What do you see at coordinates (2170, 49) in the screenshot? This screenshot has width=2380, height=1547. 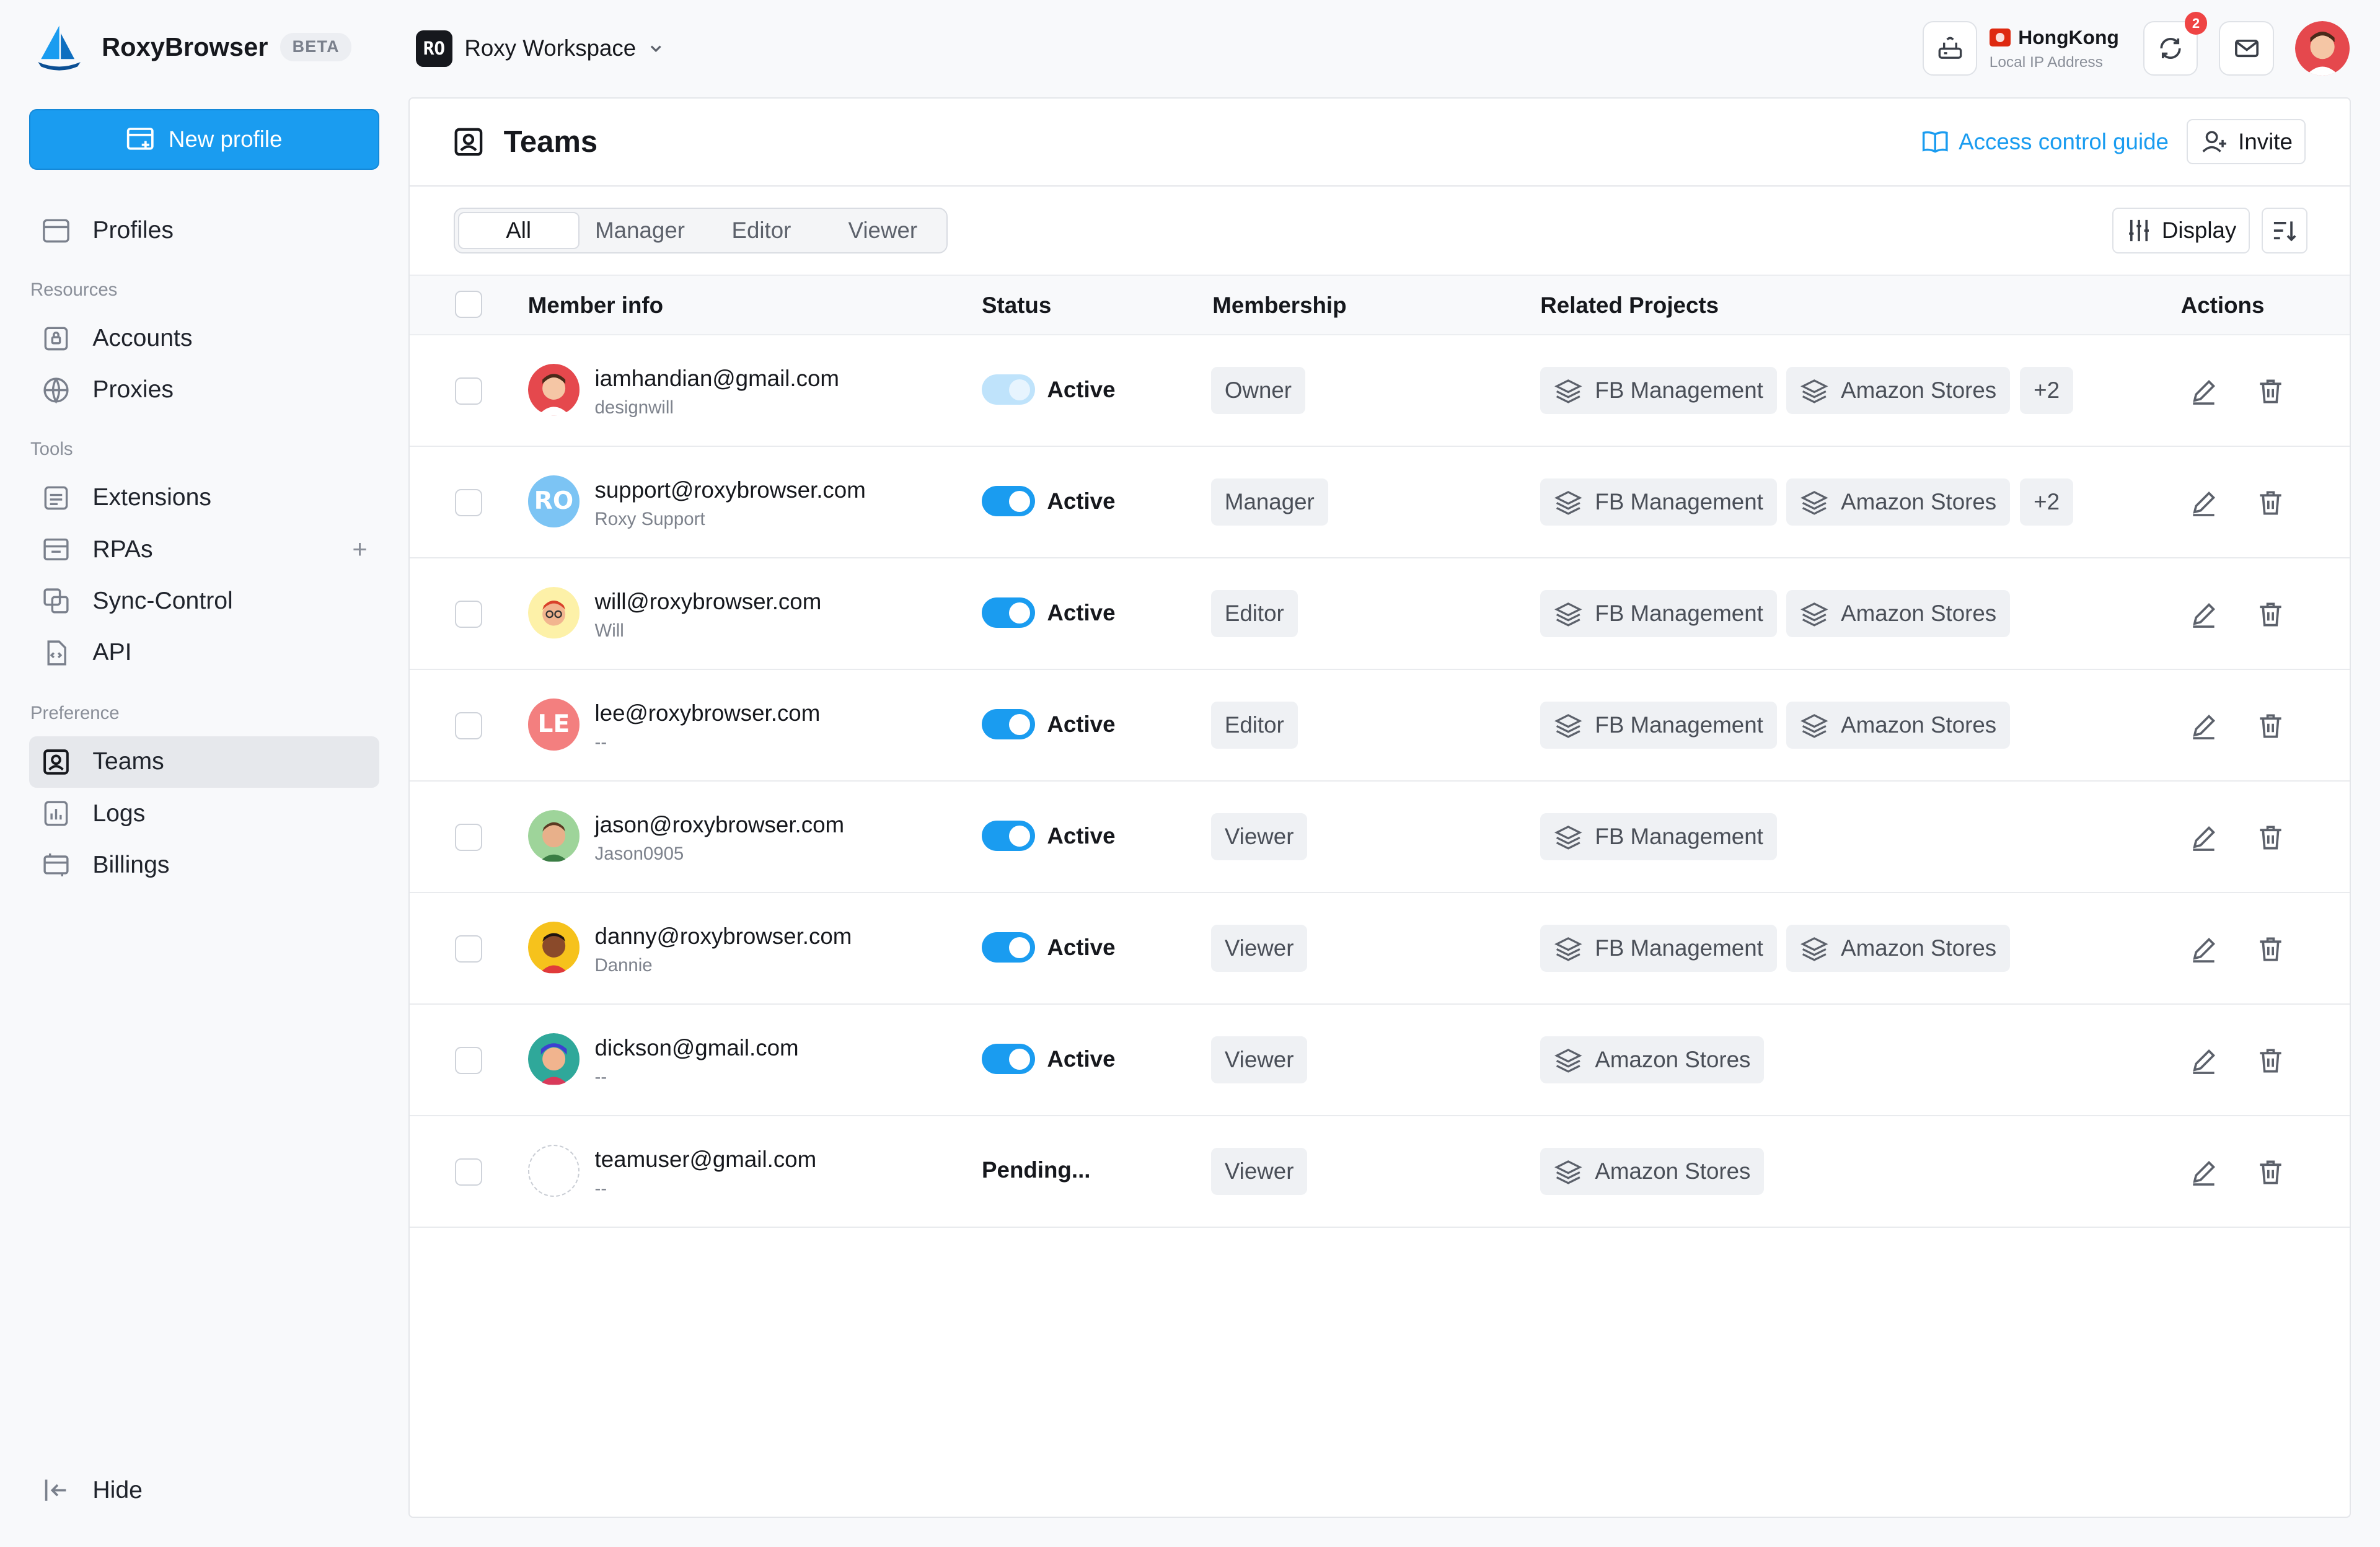 I see `refresh-icon` at bounding box center [2170, 49].